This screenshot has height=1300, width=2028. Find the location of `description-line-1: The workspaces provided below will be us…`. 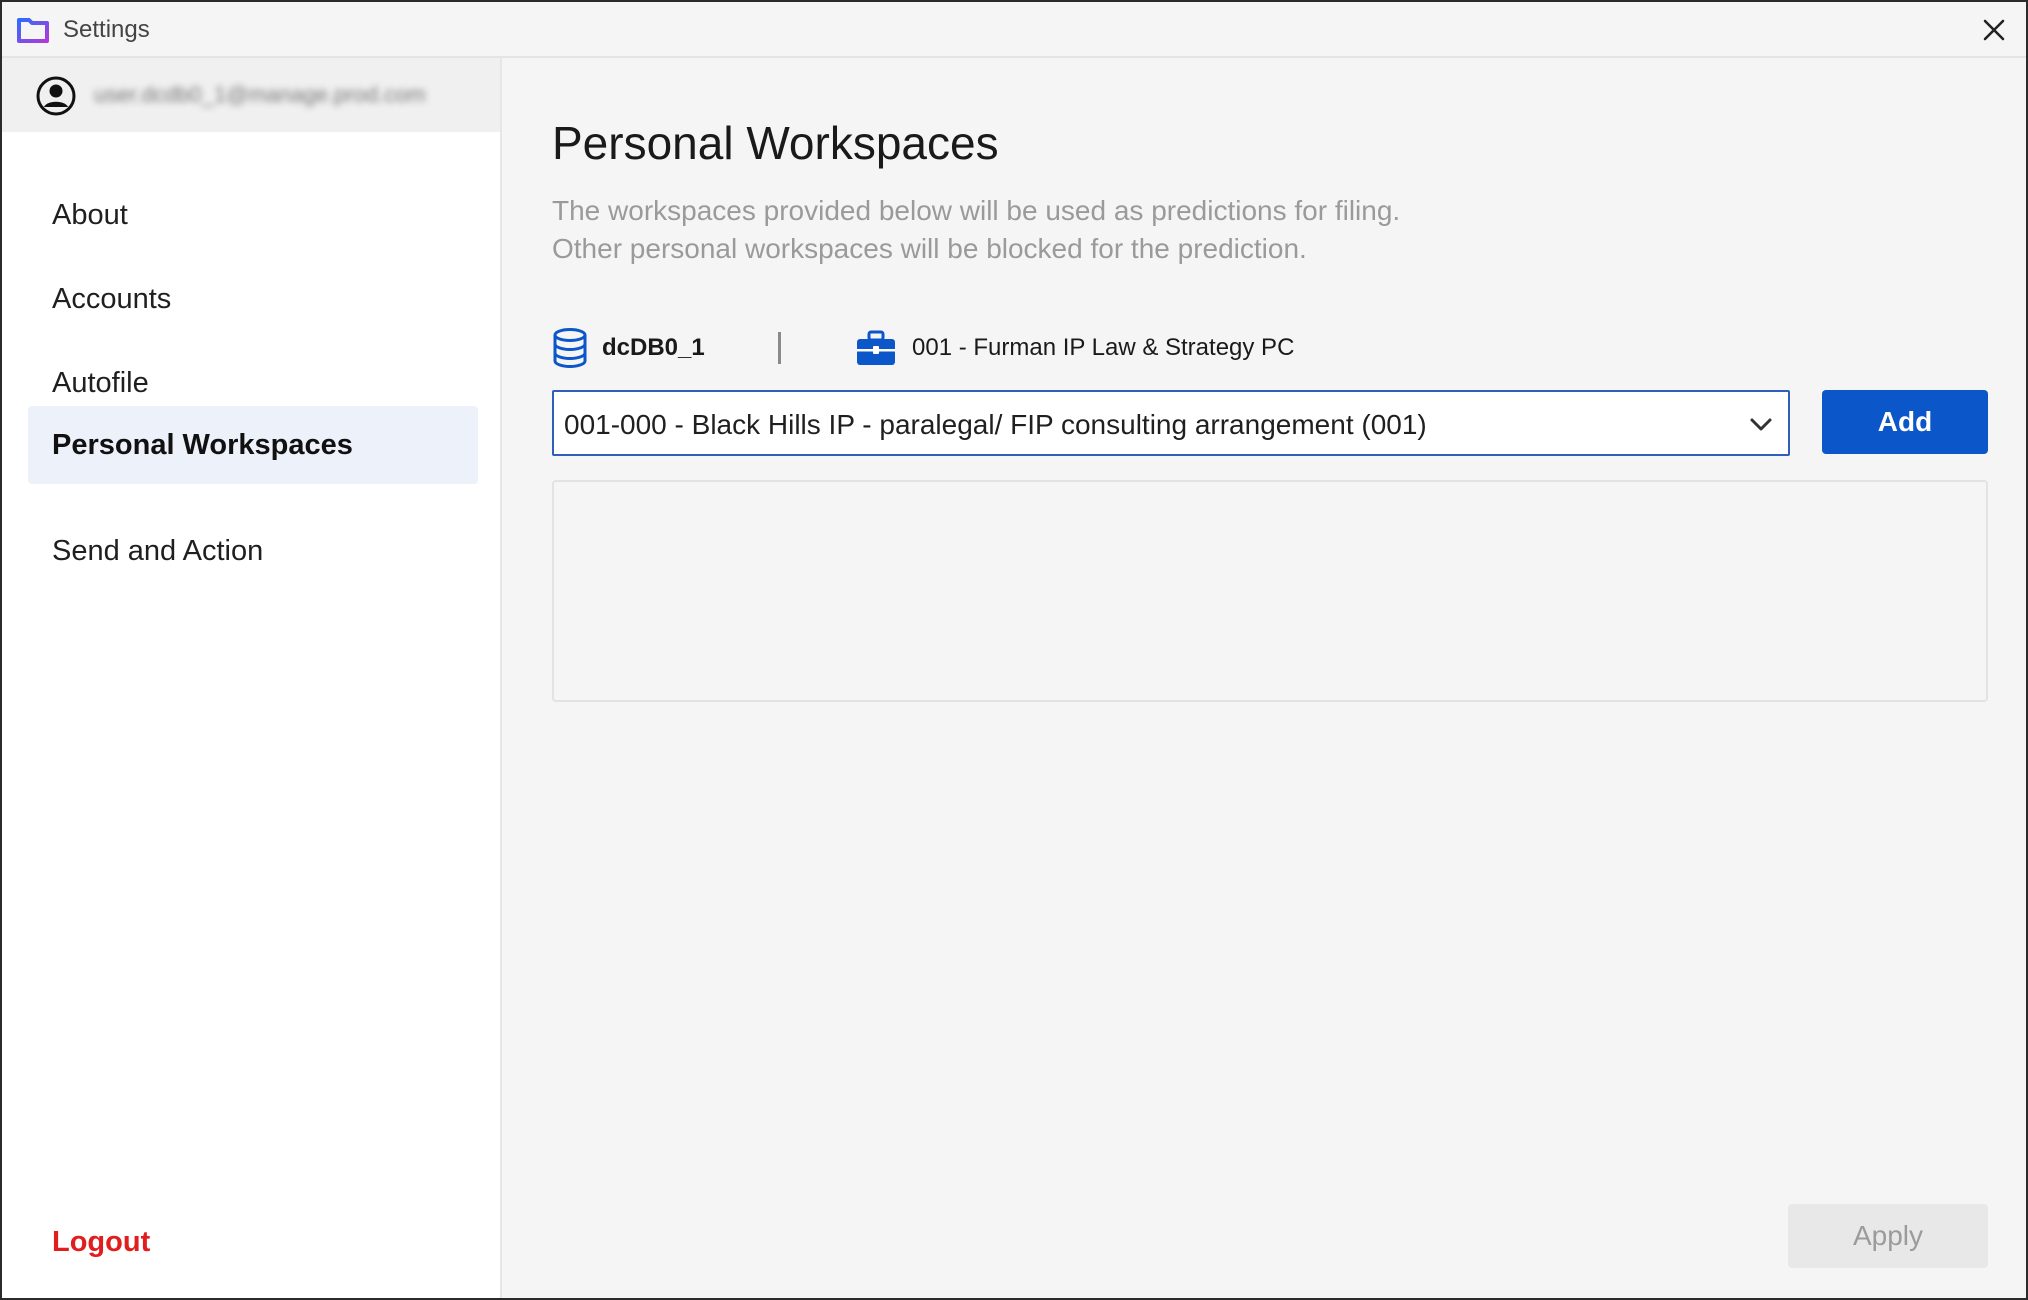

description-line-1: The workspaces provided below will be us… is located at coordinates (976, 210).